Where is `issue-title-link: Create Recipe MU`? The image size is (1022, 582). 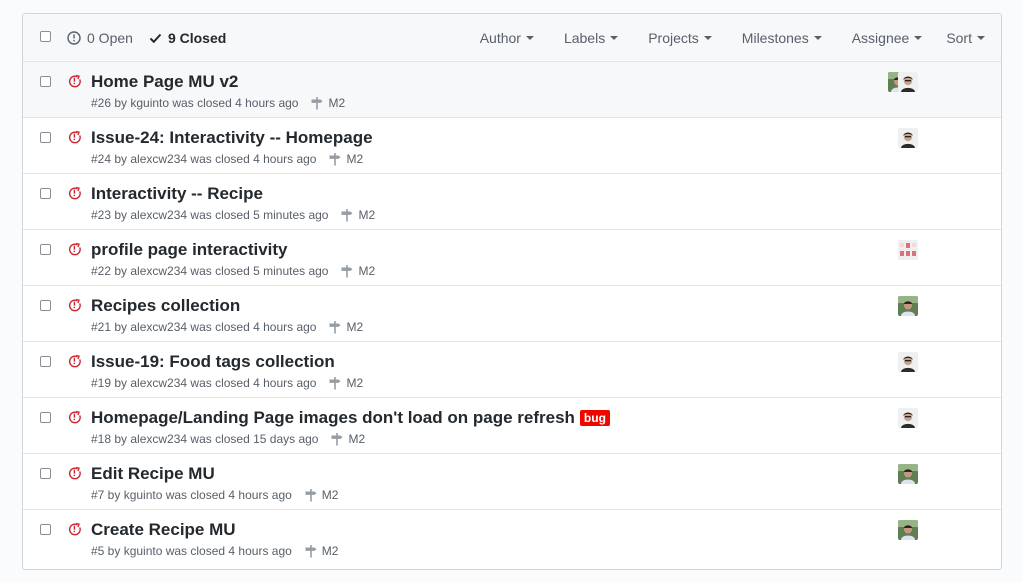 issue-title-link: Create Recipe MU is located at coordinates (163, 530).